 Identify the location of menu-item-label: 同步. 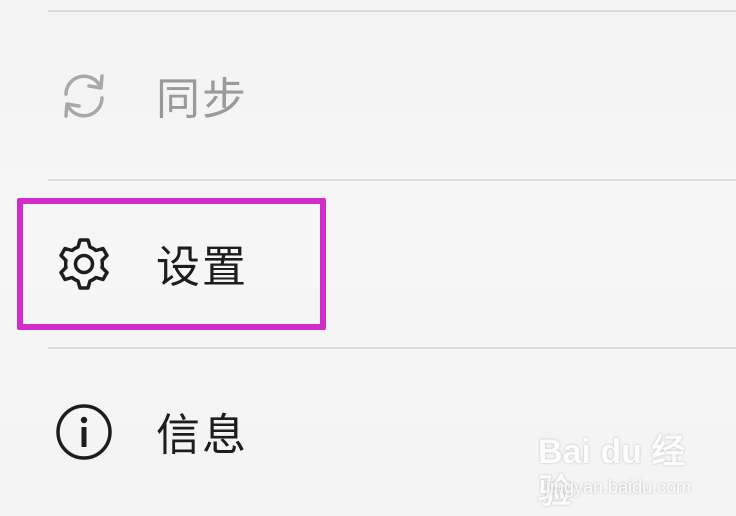
(202, 99).